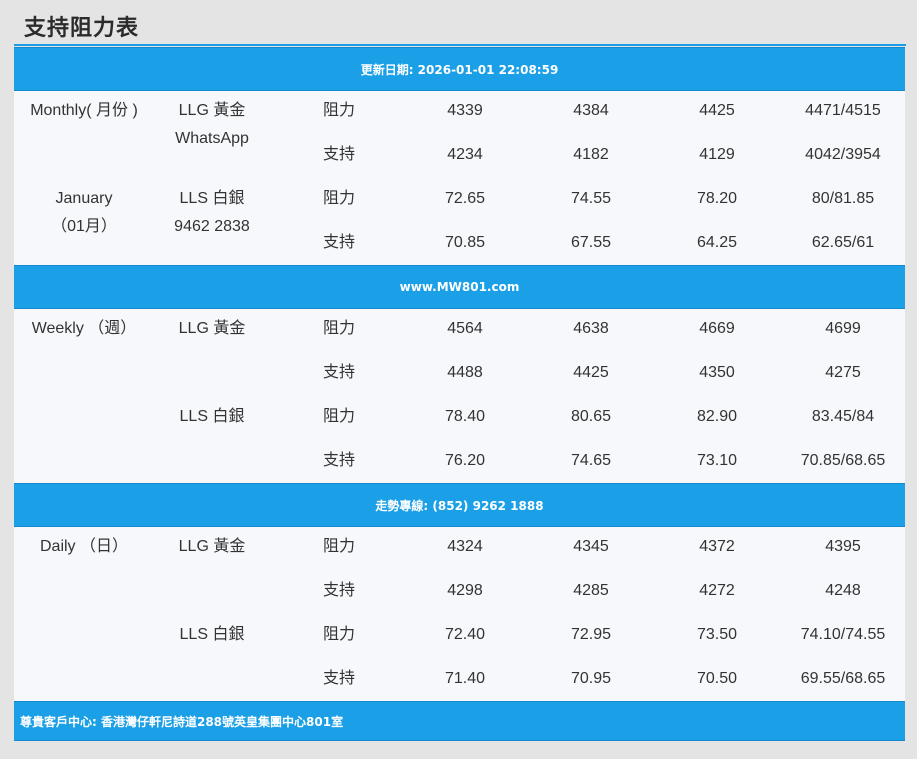 The width and height of the screenshot is (917, 759). What do you see at coordinates (843, 416) in the screenshot?
I see `level-value: 83.45/84` at bounding box center [843, 416].